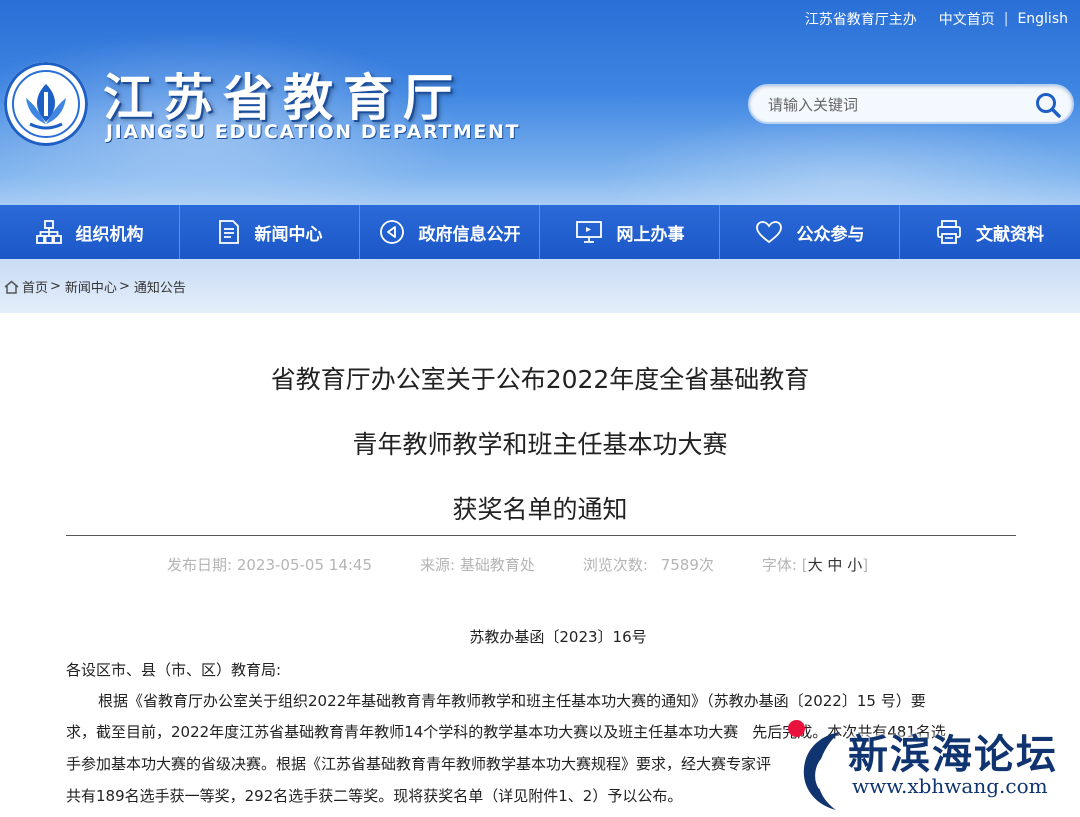  Describe the element at coordinates (865, 565) in the screenshot. I see `font-size-bracket: ]` at that location.